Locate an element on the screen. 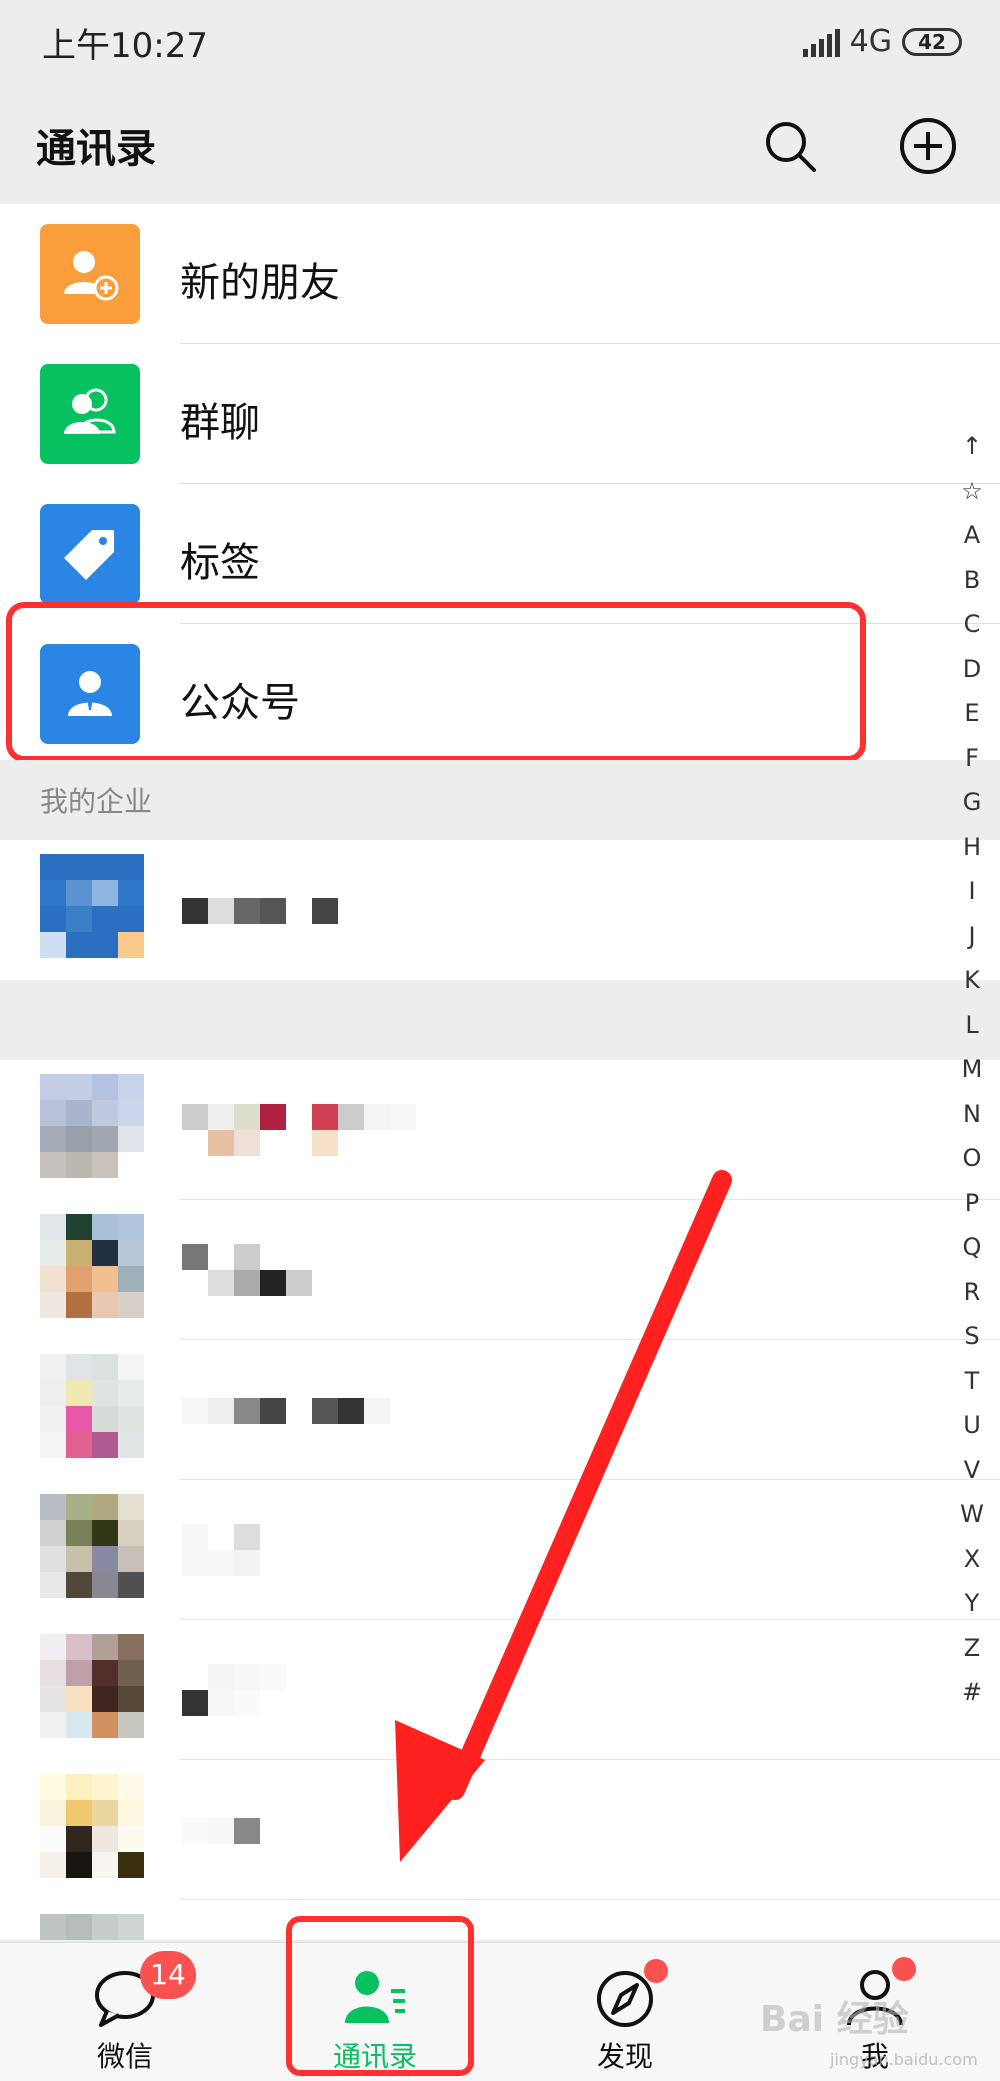 Image resolution: width=1000 pixels, height=2081 pixels. index-letter: G is located at coordinates (972, 802).